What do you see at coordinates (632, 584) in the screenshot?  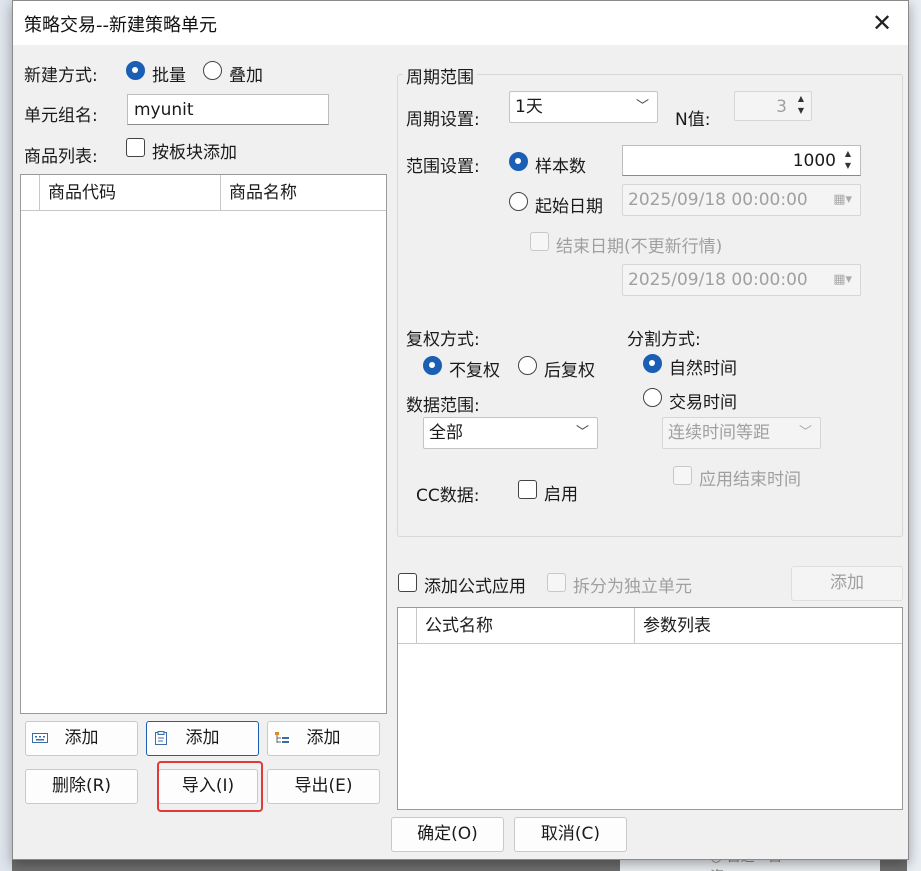 I see `split-unit-label: 拆分为独立单元` at bounding box center [632, 584].